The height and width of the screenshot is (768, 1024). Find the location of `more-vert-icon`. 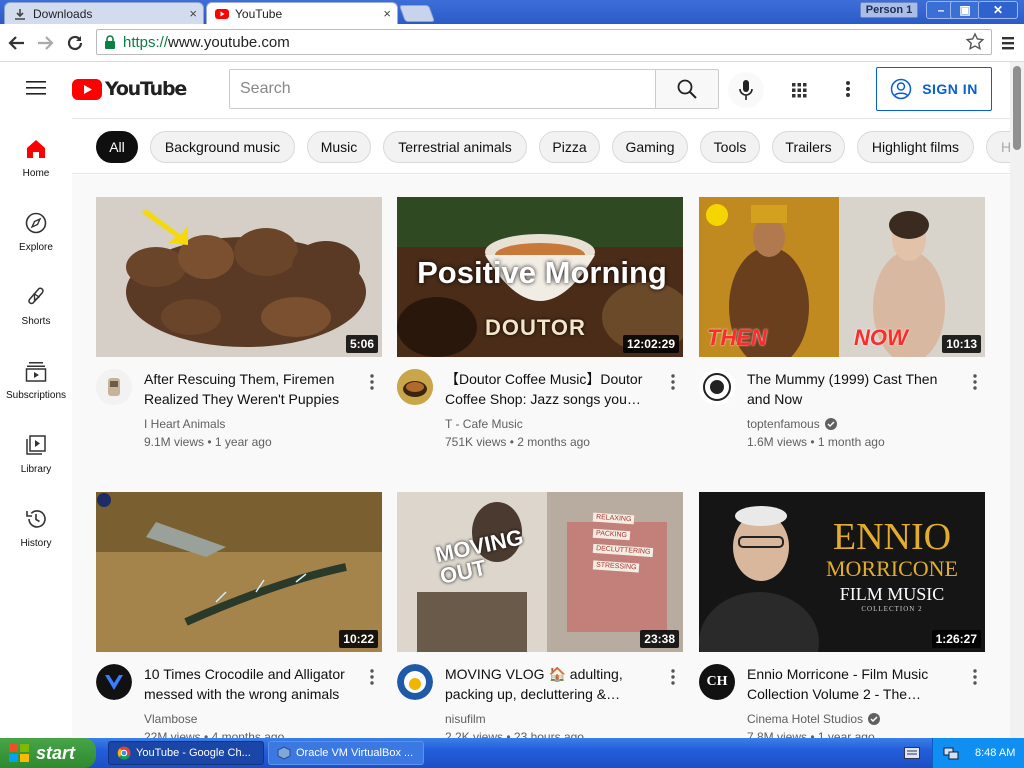

more-vert-icon is located at coordinates (372, 677).